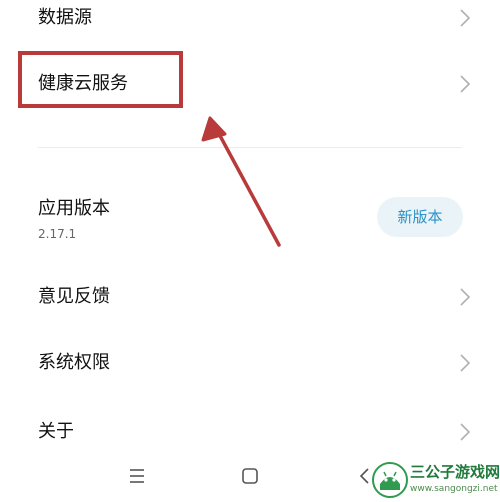  What do you see at coordinates (74, 296) in the screenshot?
I see `feedback-label: 意见反馈` at bounding box center [74, 296].